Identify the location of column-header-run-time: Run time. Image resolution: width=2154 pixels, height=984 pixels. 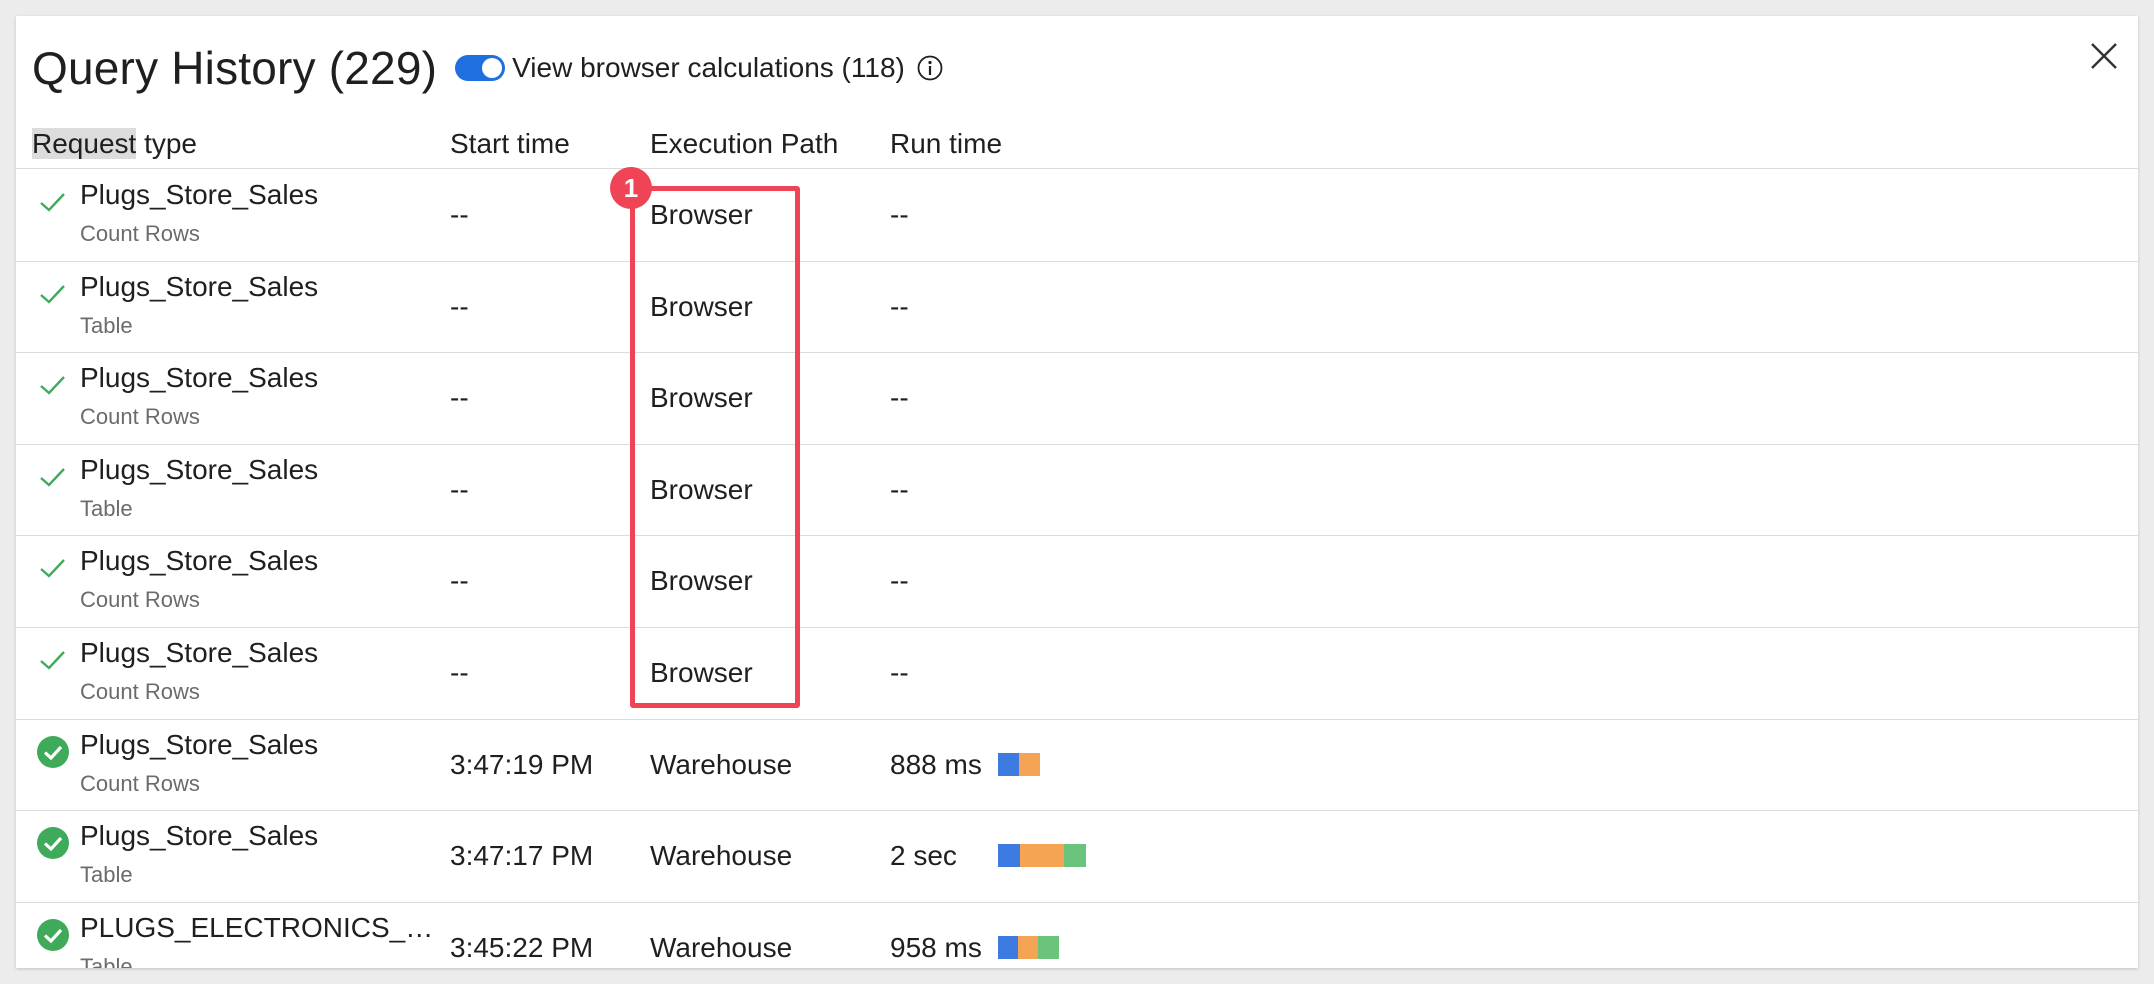
(946, 144).